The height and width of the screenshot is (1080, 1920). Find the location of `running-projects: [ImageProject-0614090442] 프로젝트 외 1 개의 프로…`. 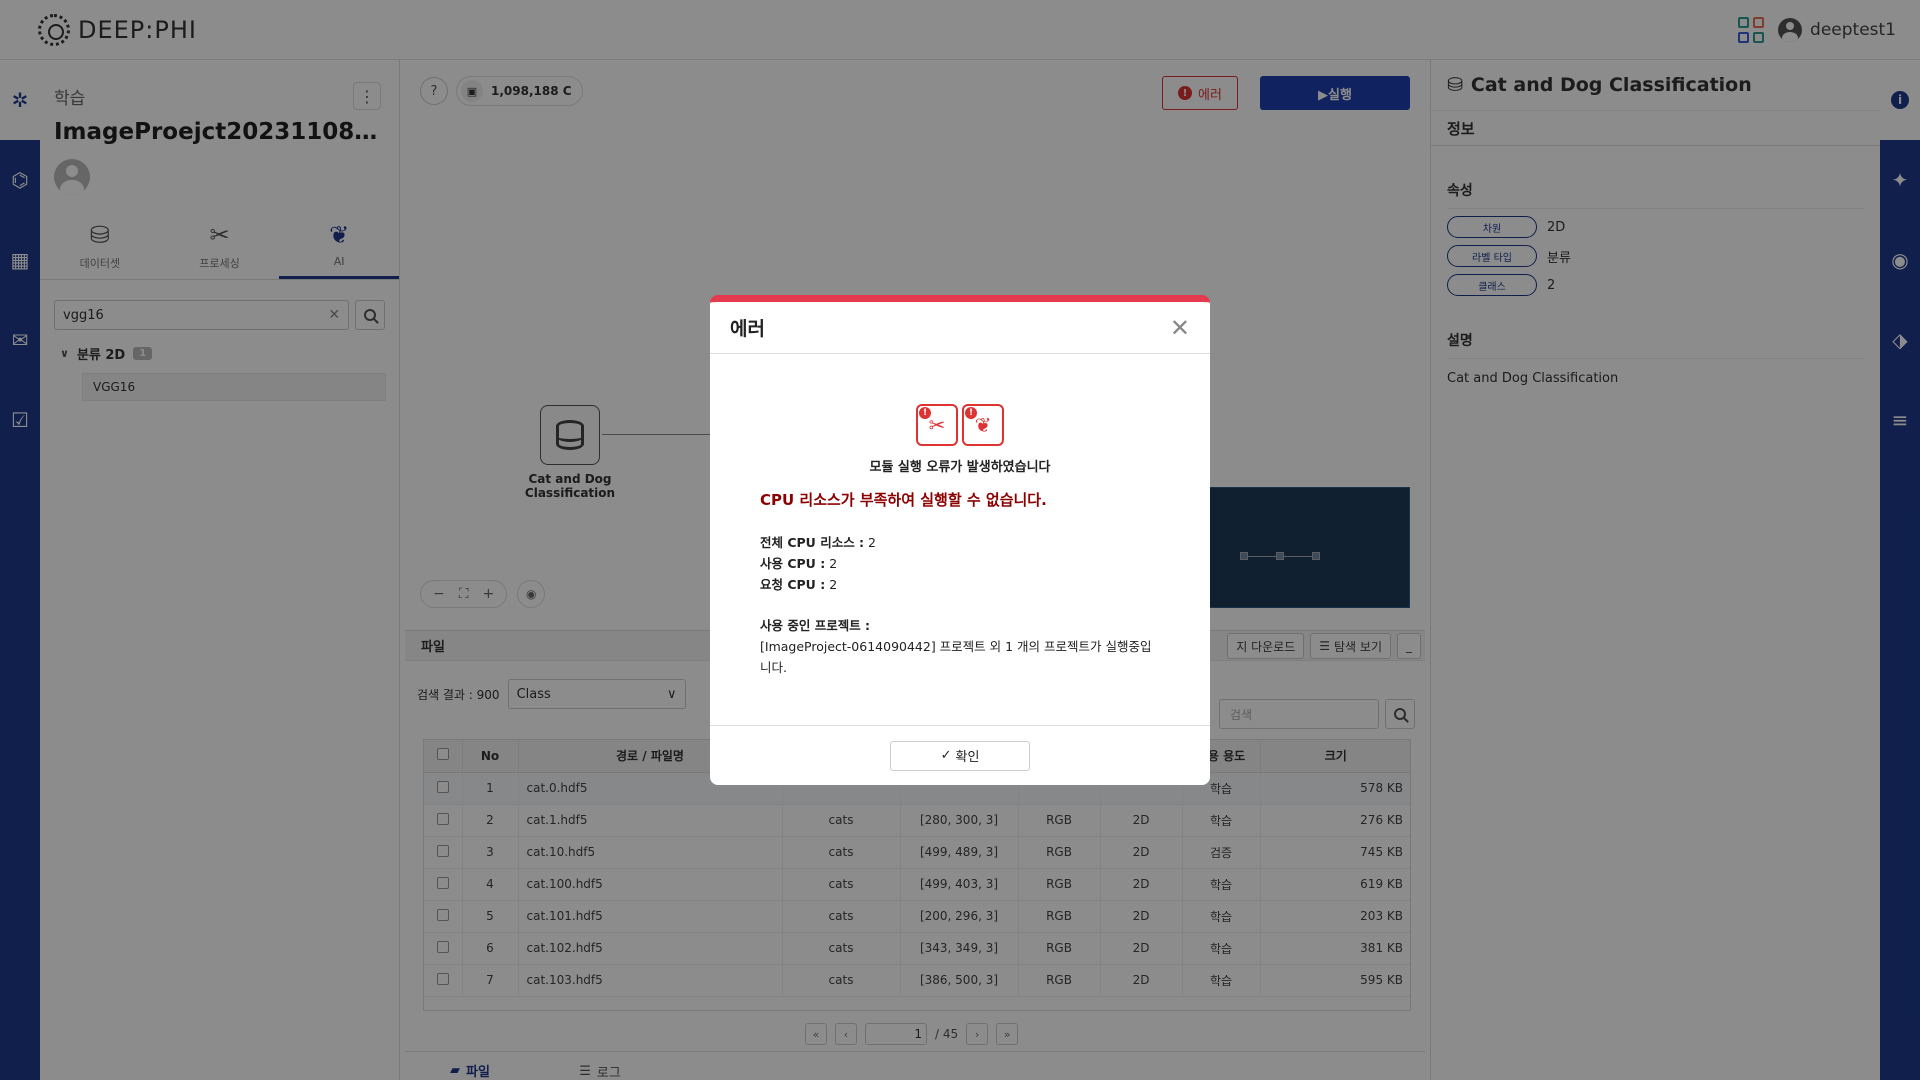

running-projects: [ImageProject-0614090442] 프로젝트 외 1 개의 프로… is located at coordinates (956, 657).